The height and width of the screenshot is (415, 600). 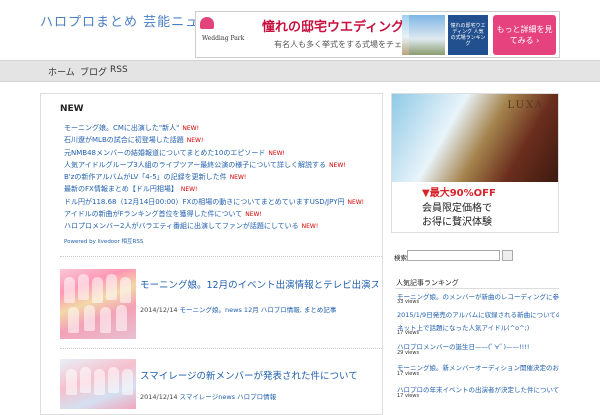 I want to click on banner-photo, so click(x=427, y=35).